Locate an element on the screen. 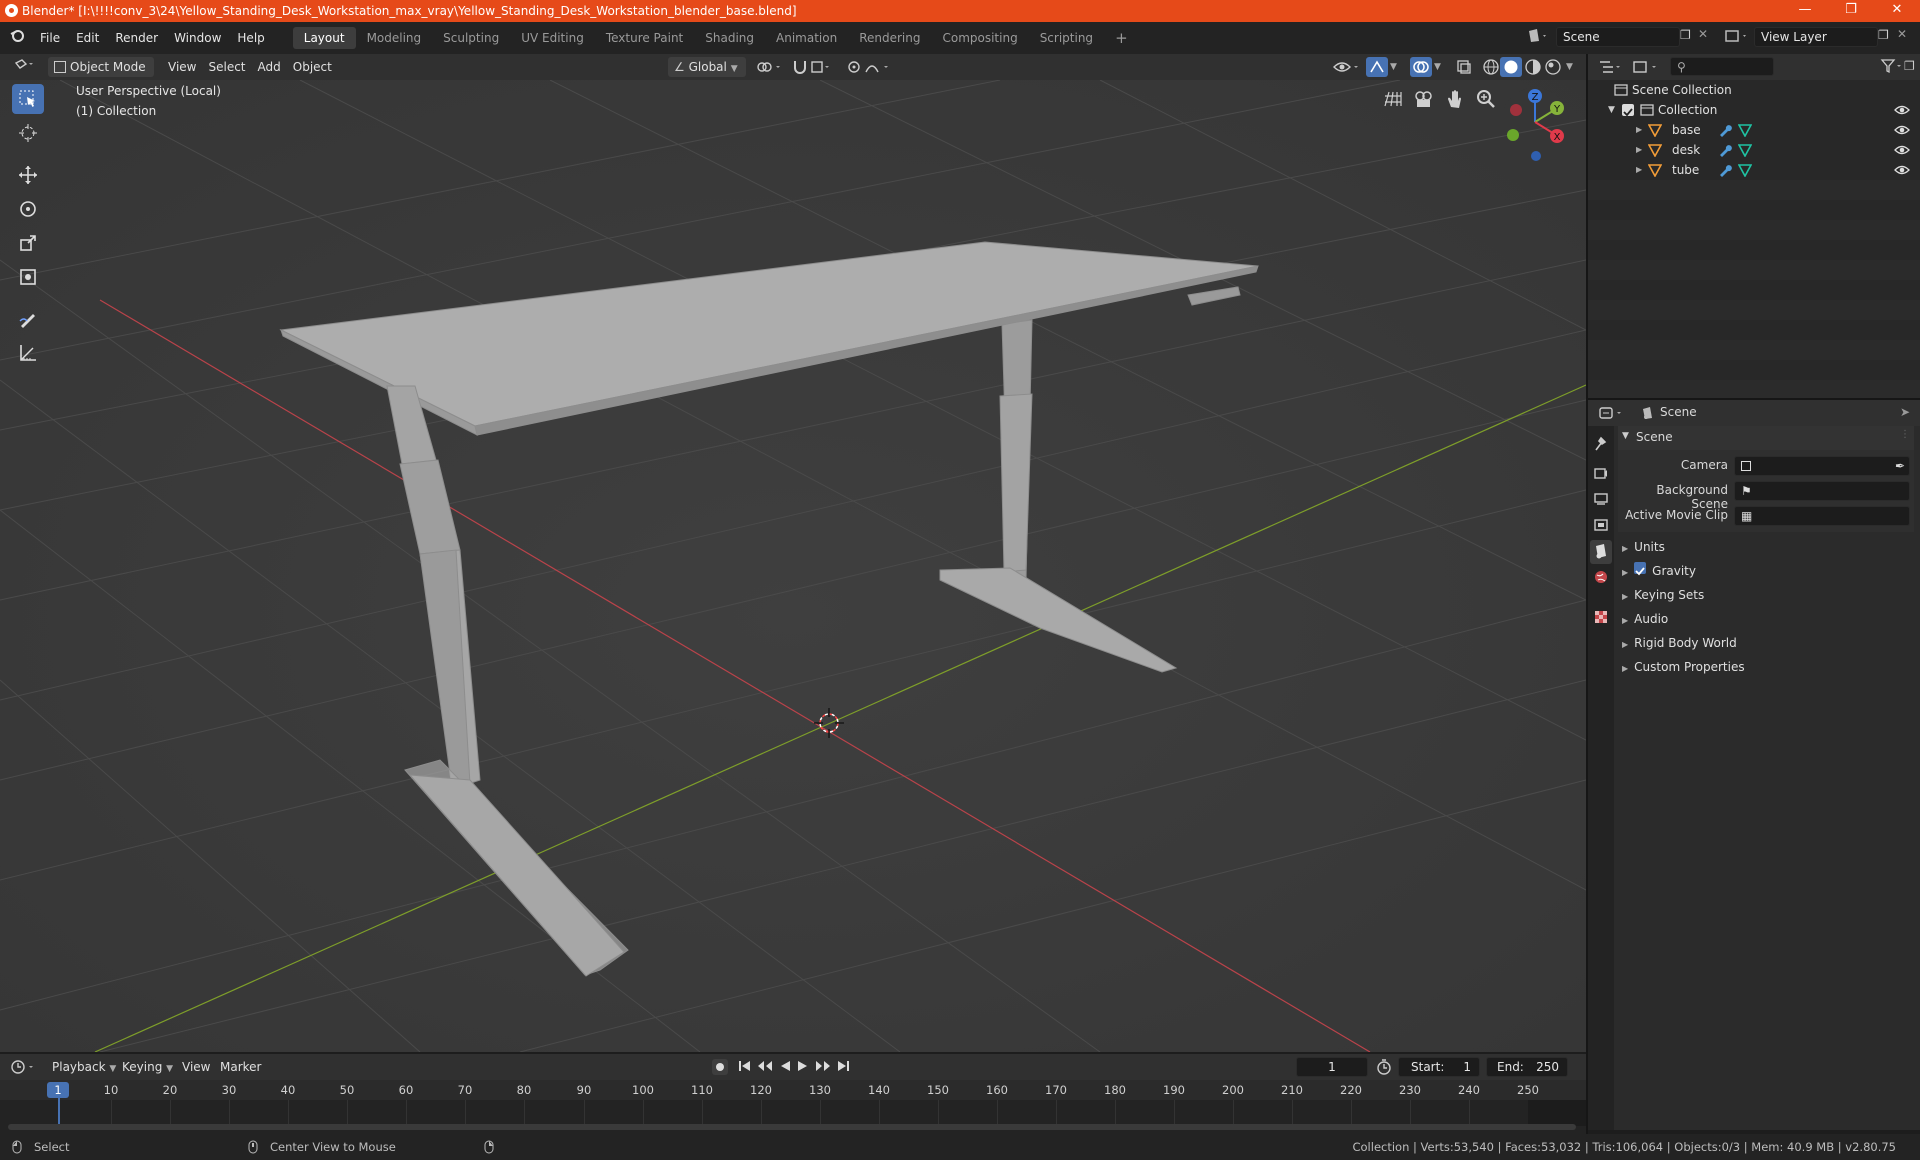  preview-range-icon is located at coordinates (1384, 1068).